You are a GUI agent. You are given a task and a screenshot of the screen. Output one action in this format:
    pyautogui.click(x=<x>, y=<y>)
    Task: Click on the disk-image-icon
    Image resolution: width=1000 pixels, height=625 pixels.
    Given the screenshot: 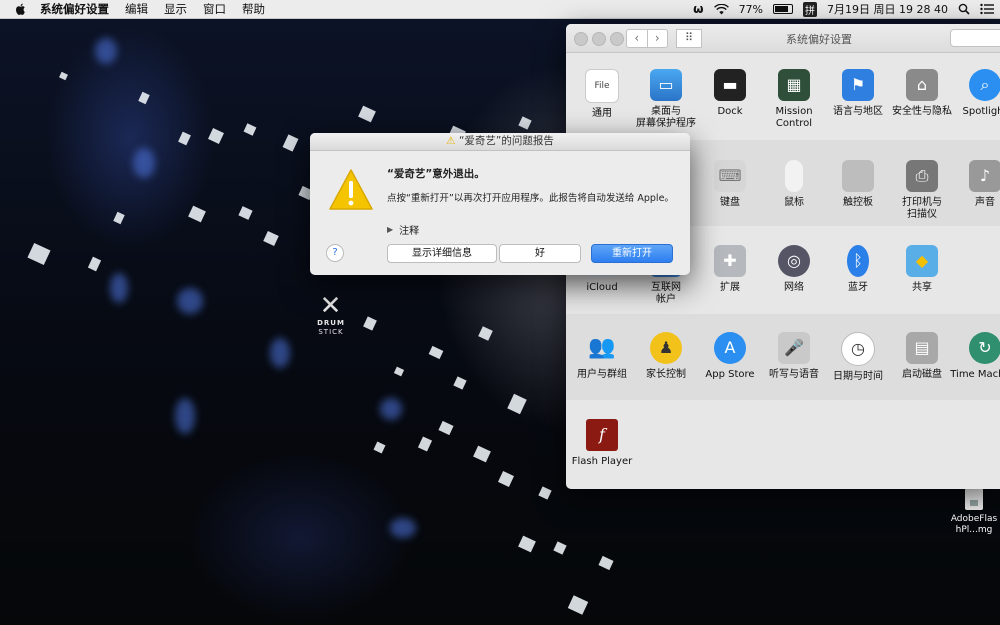 What is the action you would take?
    pyautogui.click(x=974, y=499)
    